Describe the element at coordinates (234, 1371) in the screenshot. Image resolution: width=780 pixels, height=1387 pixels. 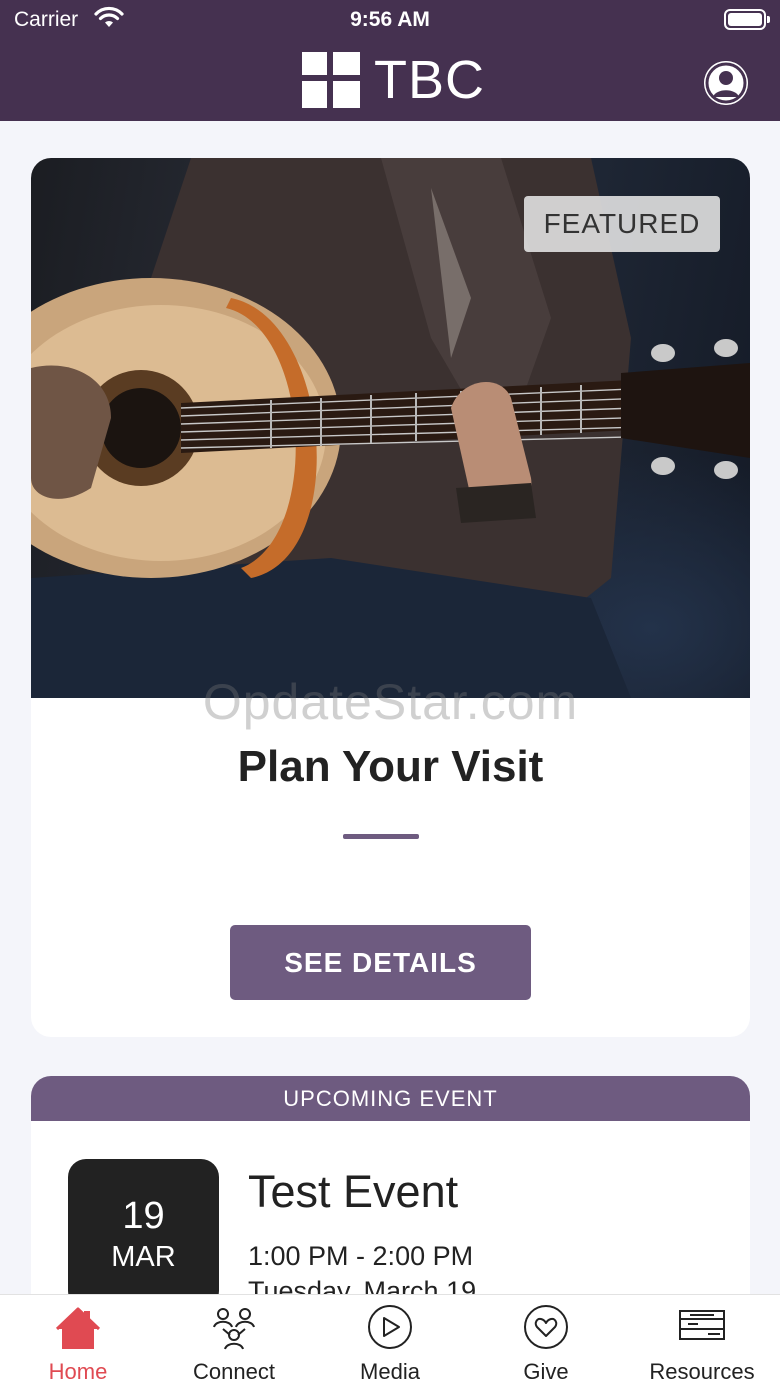
I see `tab-connect-label: Connect` at that location.